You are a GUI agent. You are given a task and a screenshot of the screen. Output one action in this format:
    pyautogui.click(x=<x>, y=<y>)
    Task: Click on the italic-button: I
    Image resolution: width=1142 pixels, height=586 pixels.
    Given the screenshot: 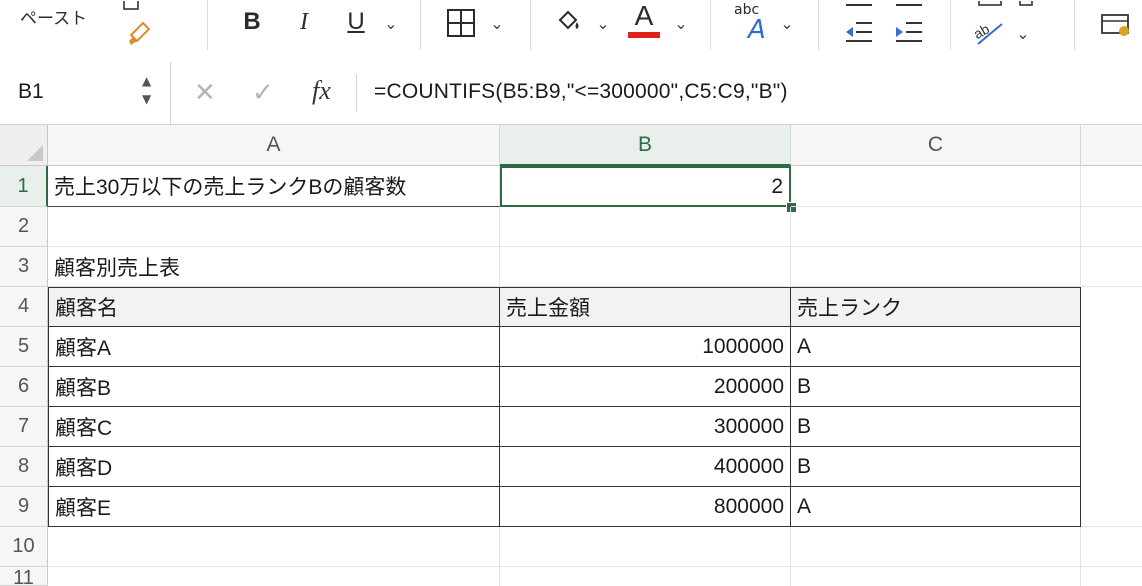 What is the action you would take?
    pyautogui.click(x=304, y=22)
    